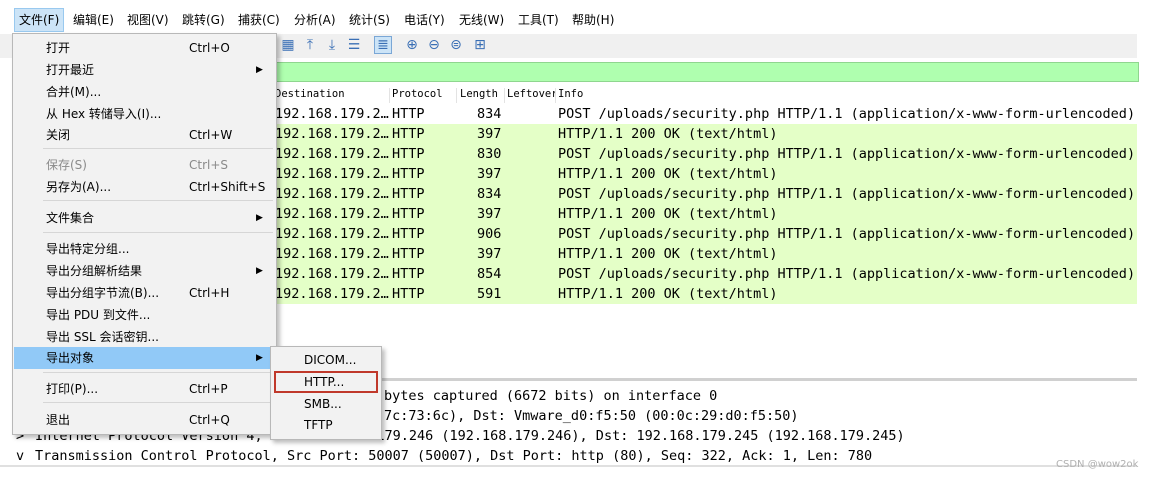  I want to click on zoom-out-icon: ⊖, so click(434, 45).